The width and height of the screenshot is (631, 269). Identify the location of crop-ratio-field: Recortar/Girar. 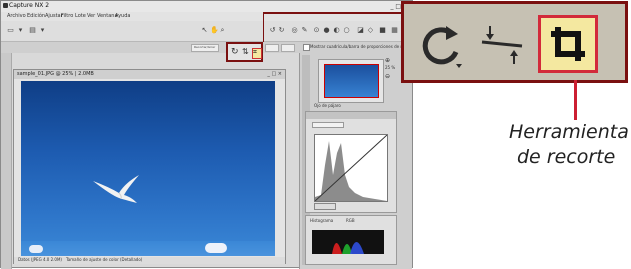
(205, 48).